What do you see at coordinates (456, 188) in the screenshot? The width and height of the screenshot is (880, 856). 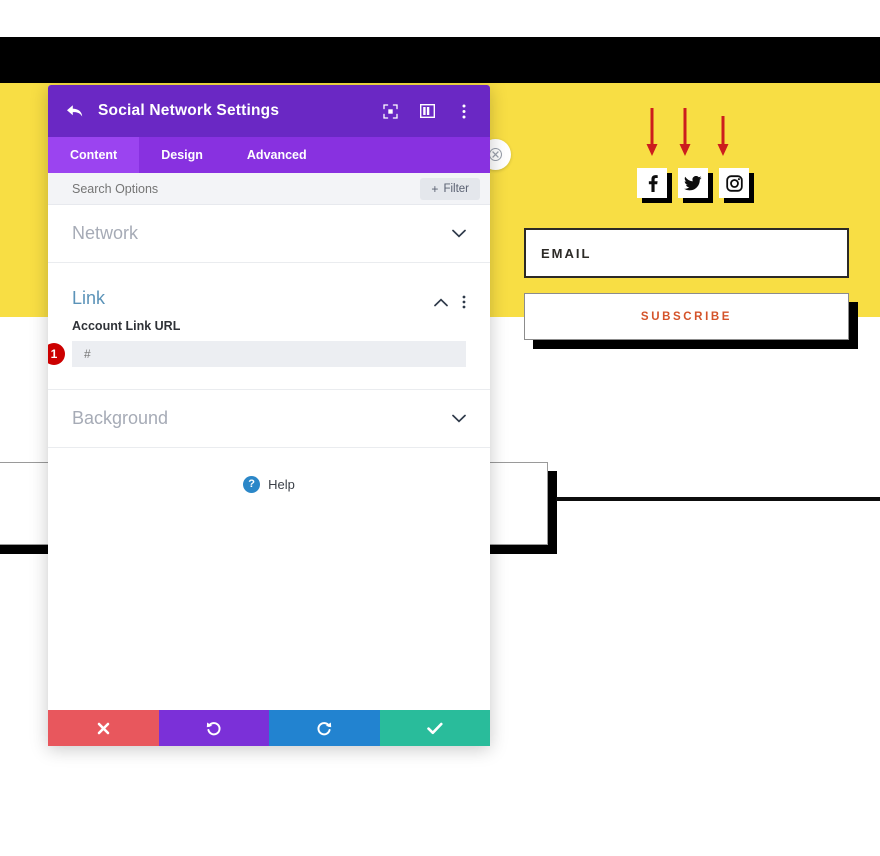 I see `filter-button-label: Filter` at bounding box center [456, 188].